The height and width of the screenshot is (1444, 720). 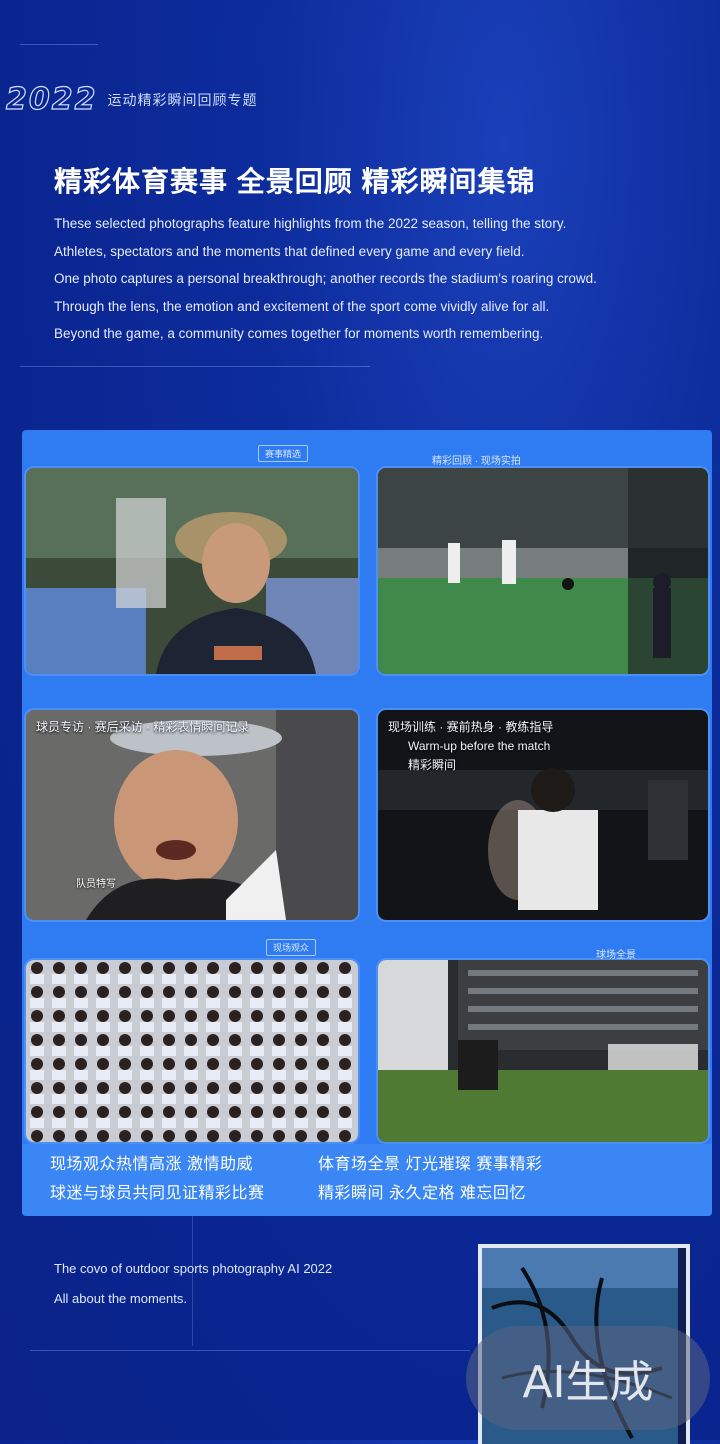 I want to click on page-title: 精彩体育赛事 全景回顾 精彩瞬间集锦, so click(x=295, y=181).